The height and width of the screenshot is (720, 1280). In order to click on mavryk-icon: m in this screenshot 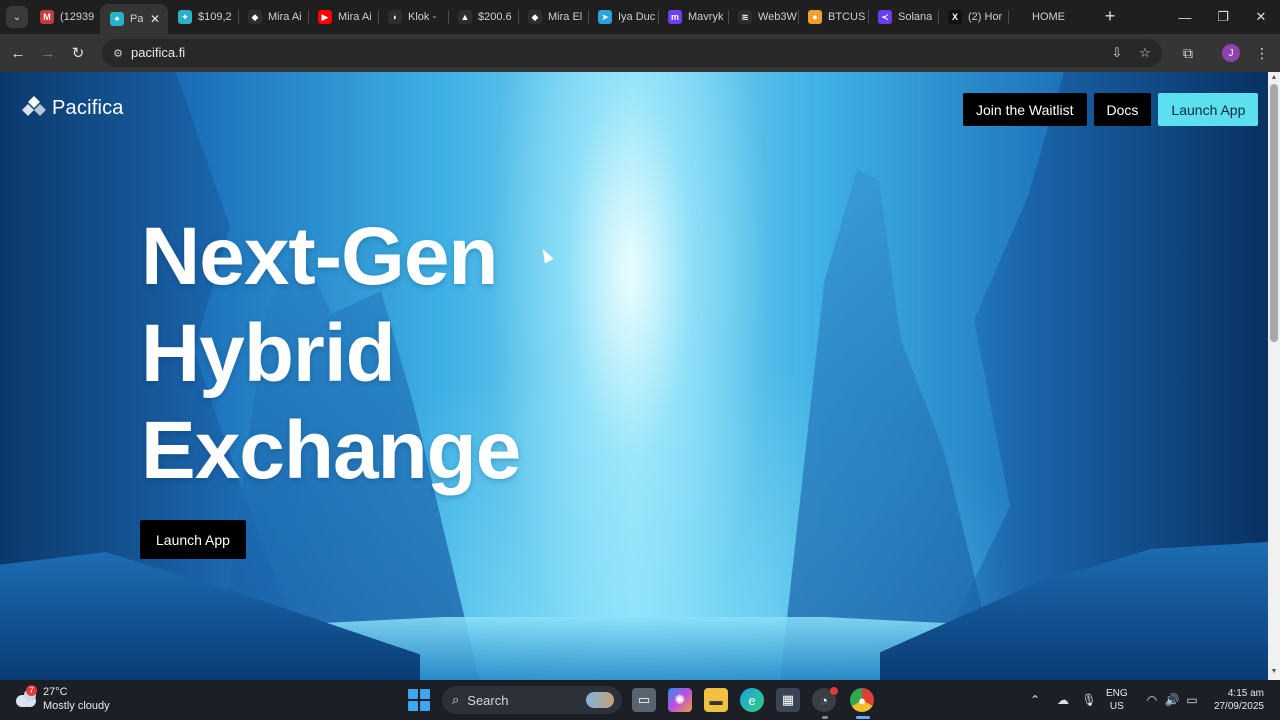, I will do `click(675, 17)`.